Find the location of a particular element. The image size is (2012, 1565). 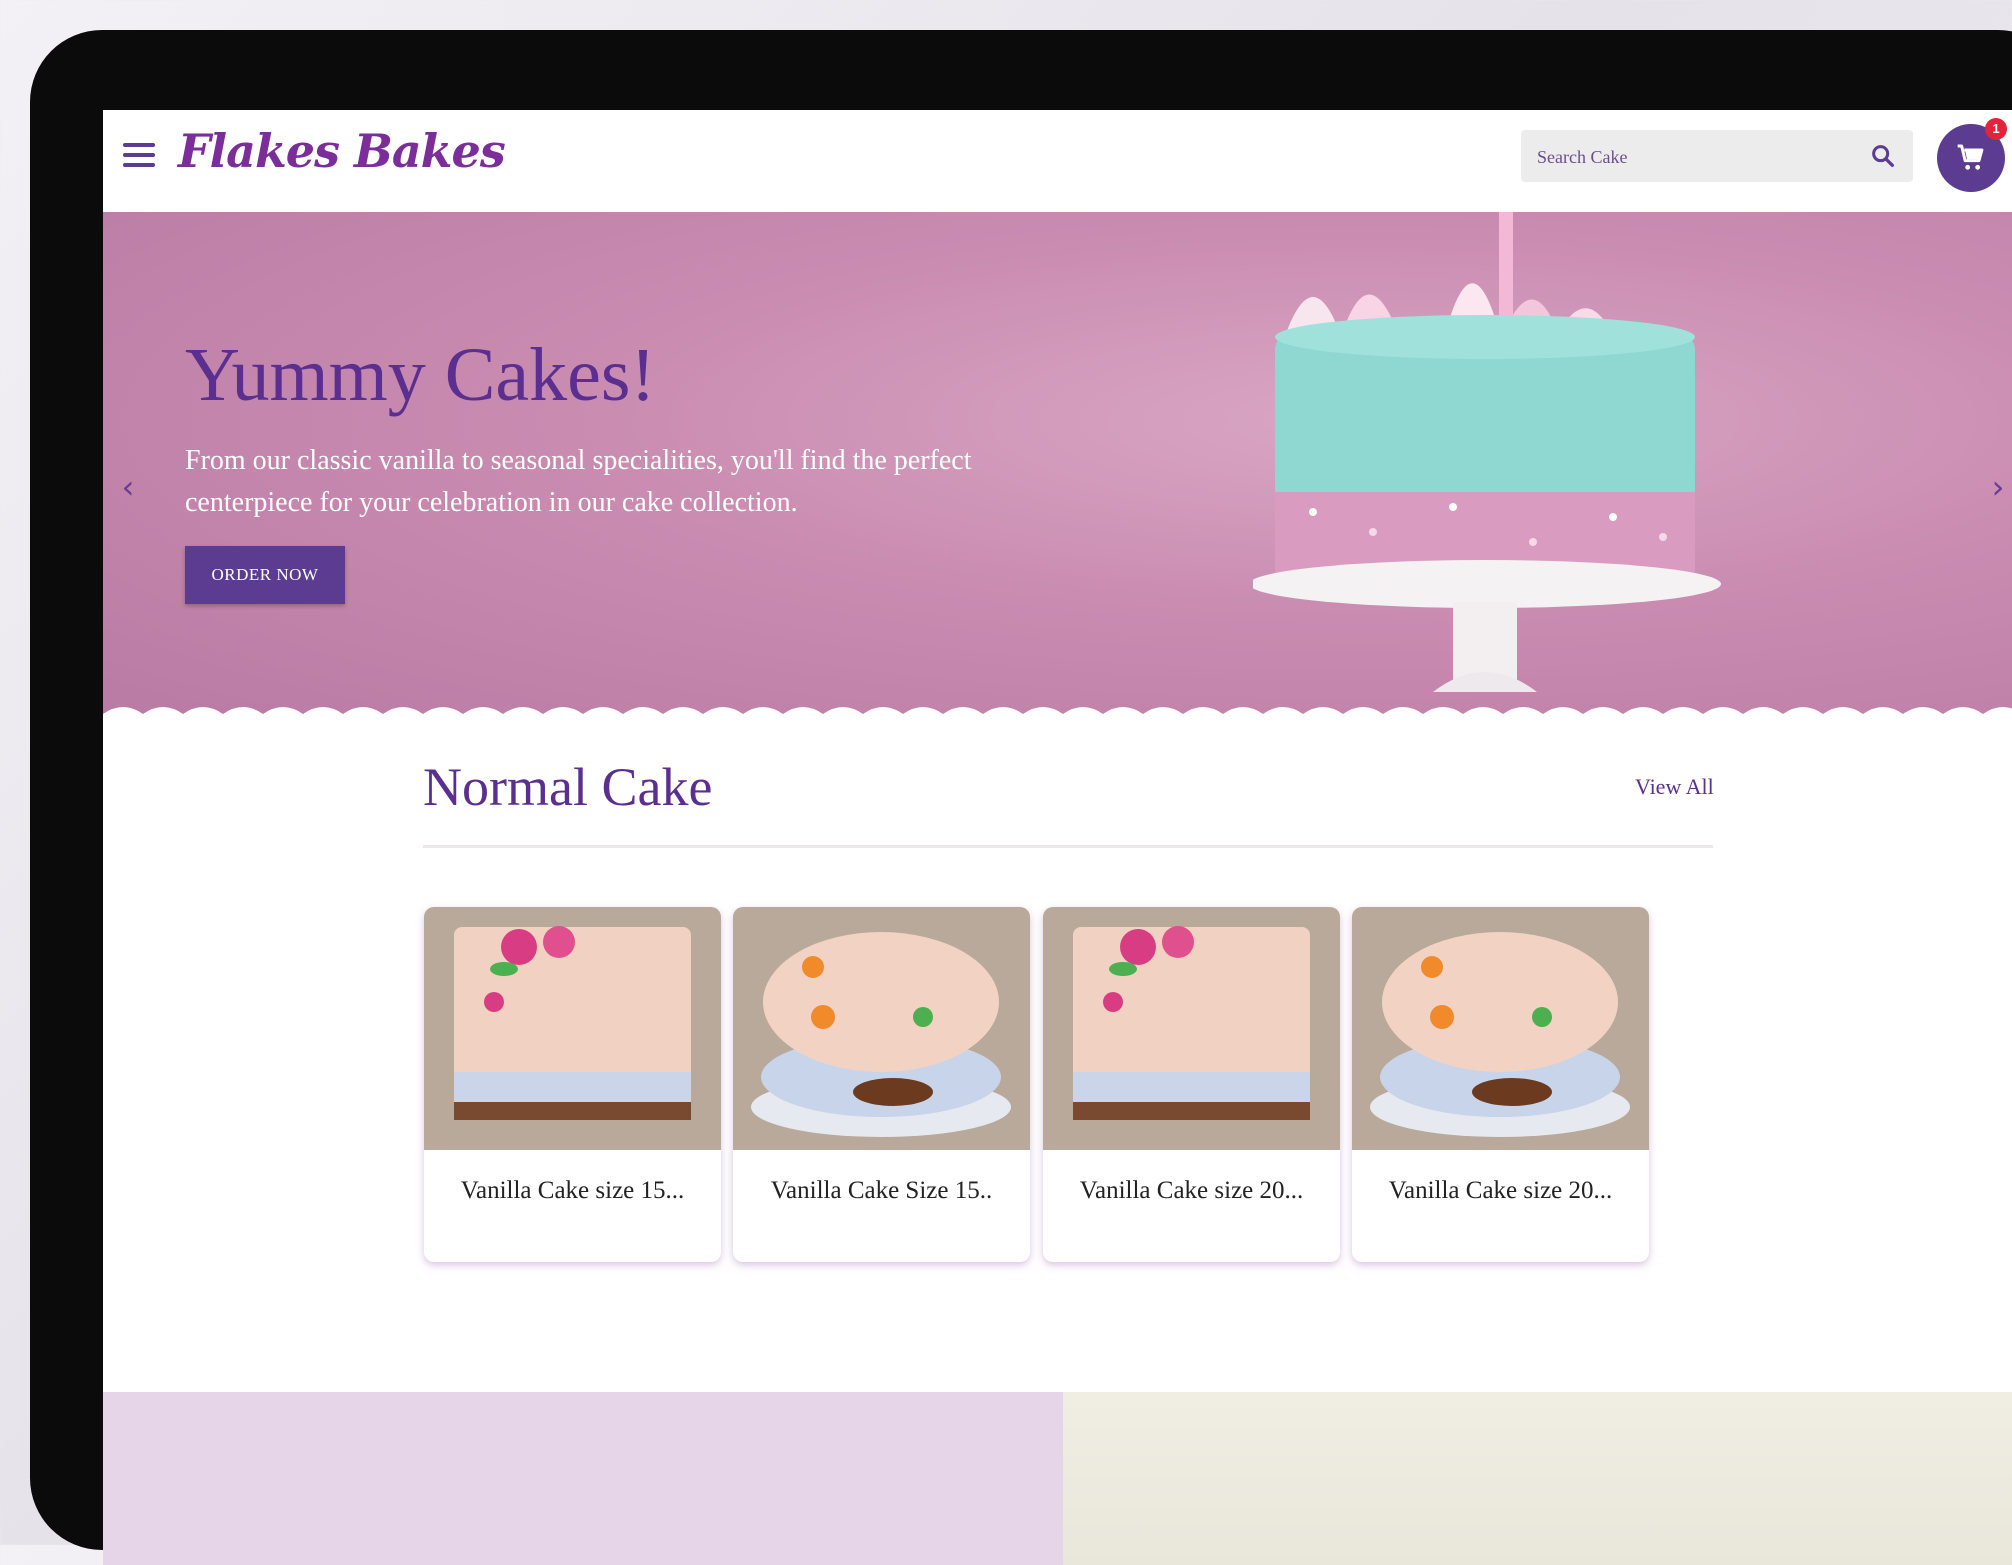

product-card: Vanilla Cake Size 15.. is located at coordinates (881, 1084).